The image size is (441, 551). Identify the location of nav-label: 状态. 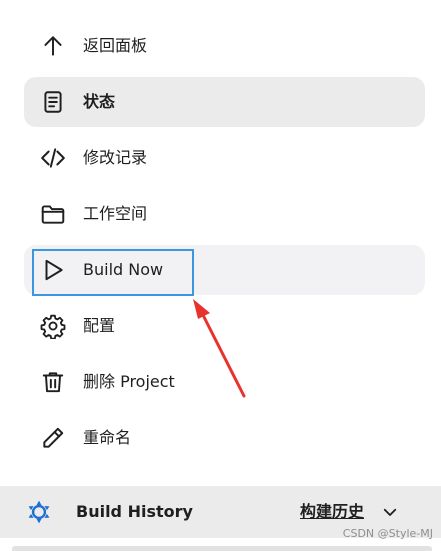
(99, 101).